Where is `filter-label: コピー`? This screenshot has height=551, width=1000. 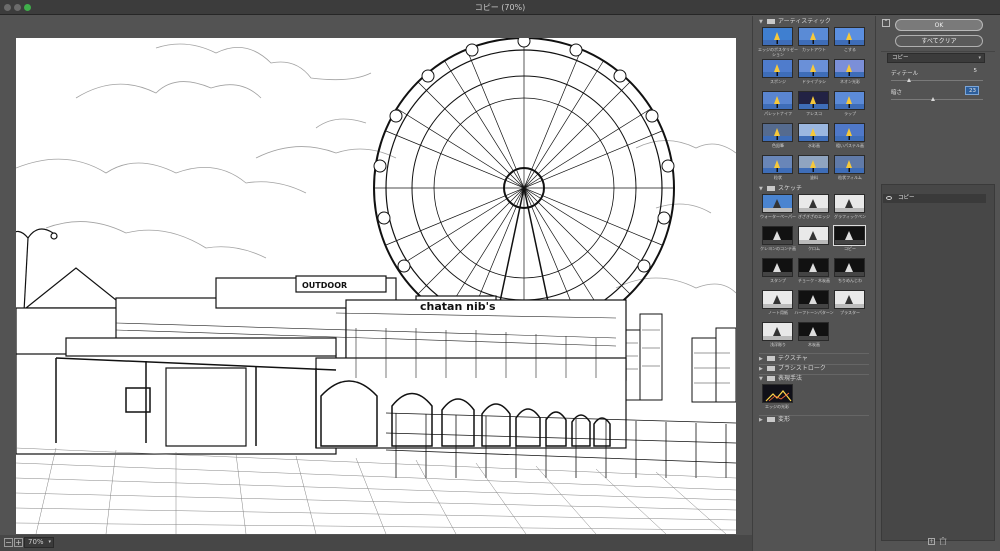 filter-label: コピー is located at coordinates (850, 248).